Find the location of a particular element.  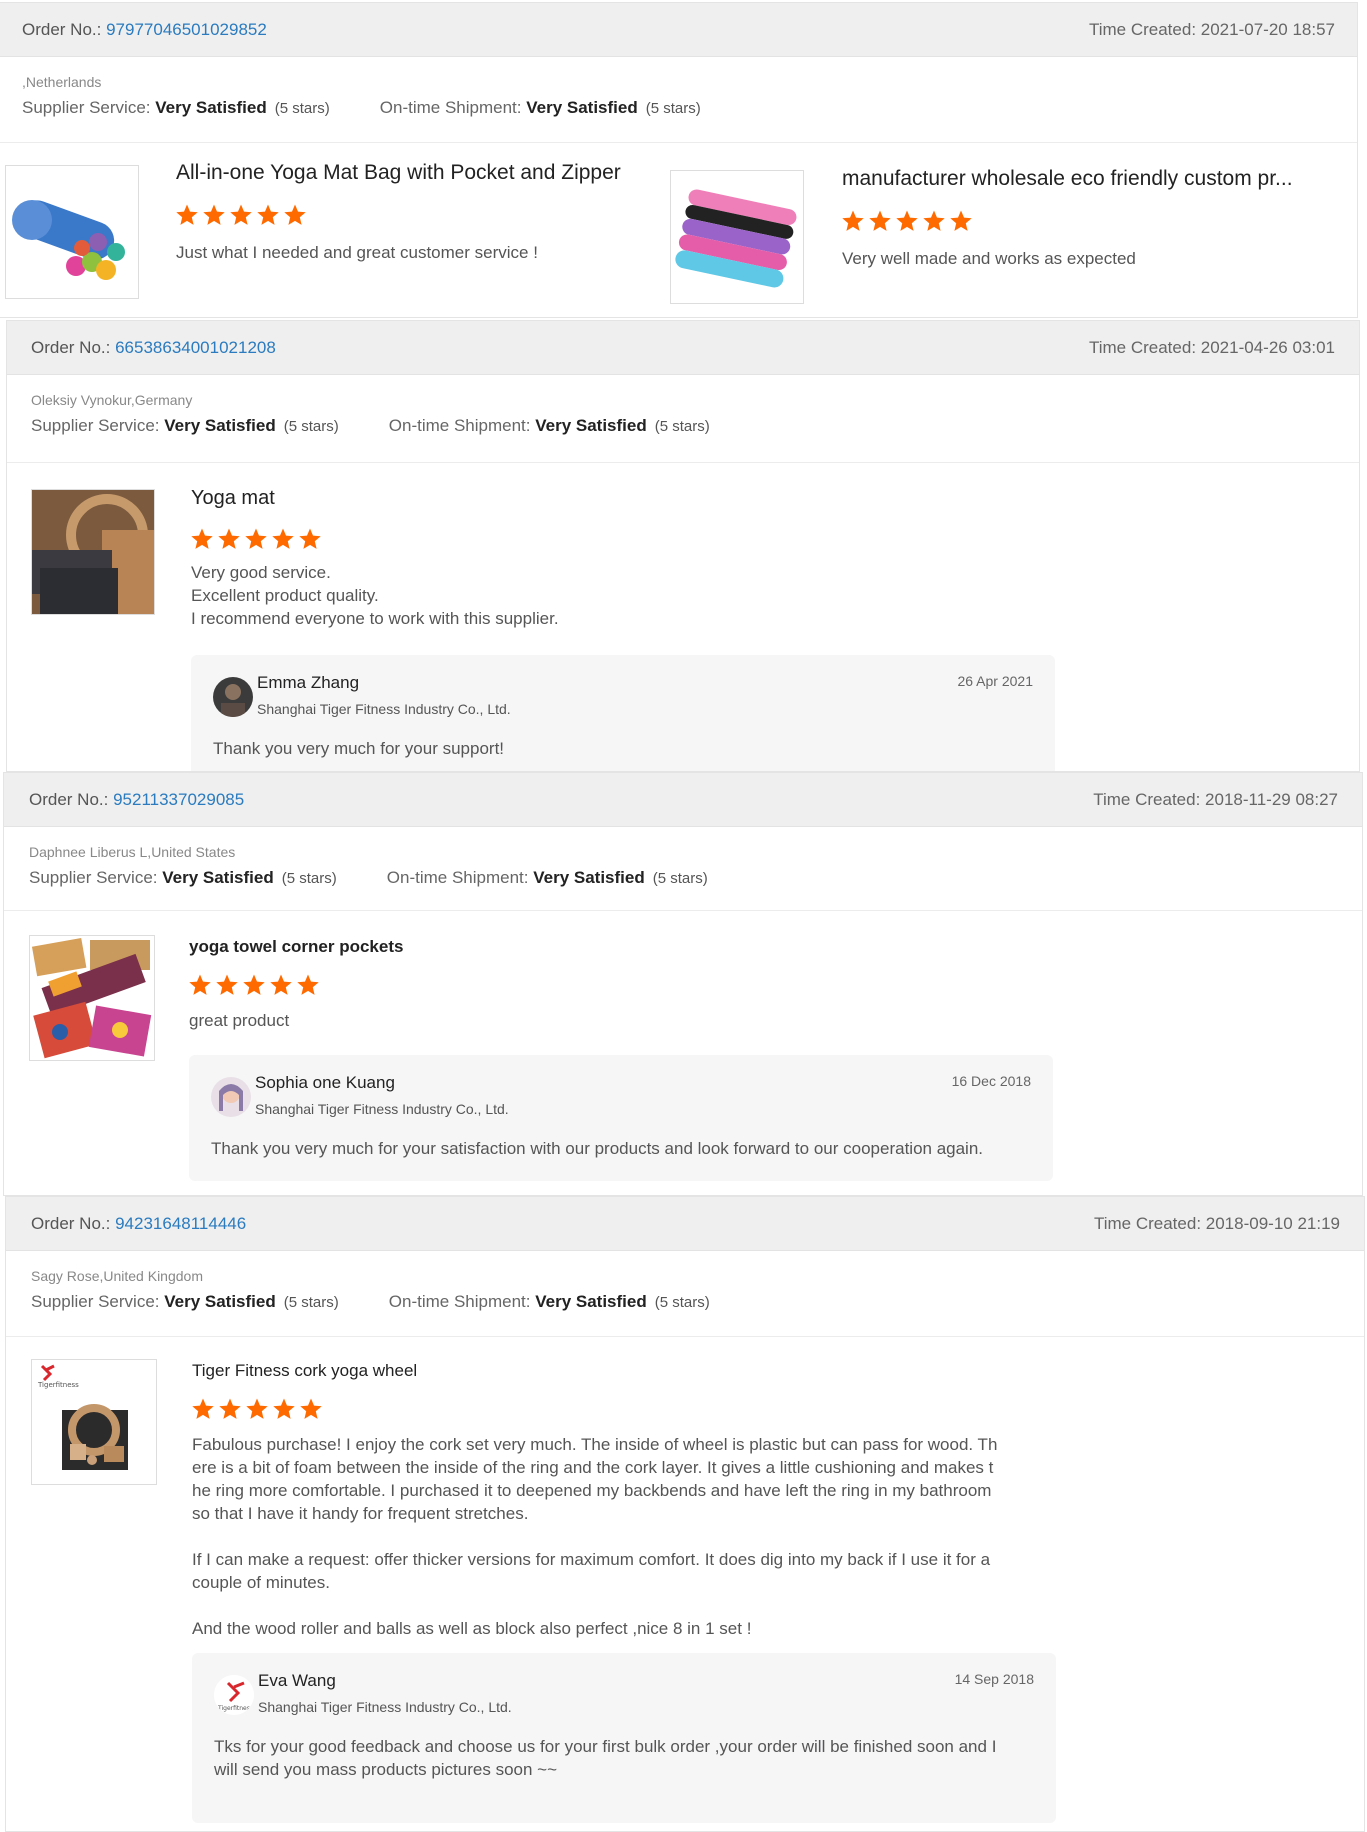

cork-yoga-set-image is located at coordinates (93, 552).